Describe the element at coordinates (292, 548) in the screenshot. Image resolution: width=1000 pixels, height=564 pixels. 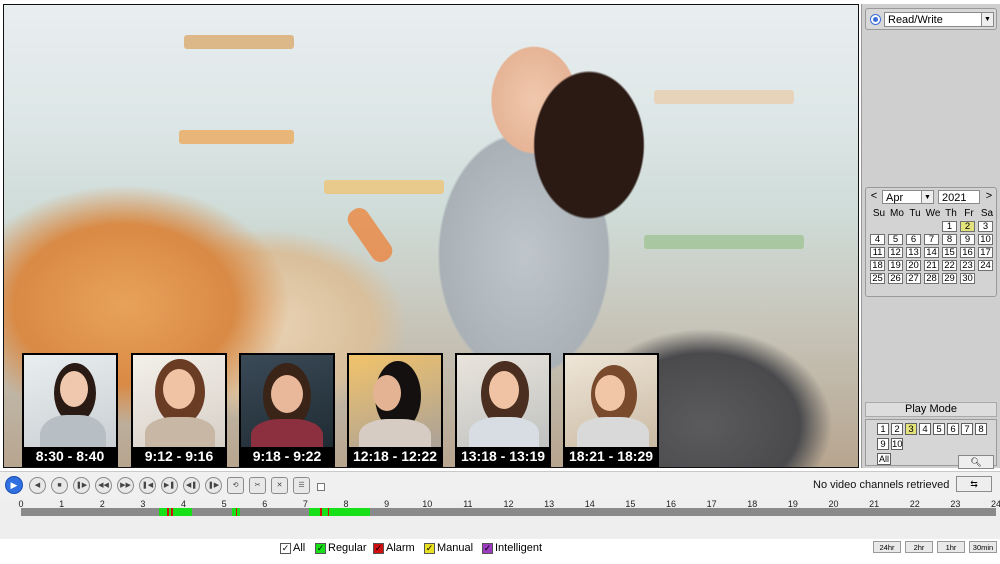
I see `legend-item: ✓ All` at that location.